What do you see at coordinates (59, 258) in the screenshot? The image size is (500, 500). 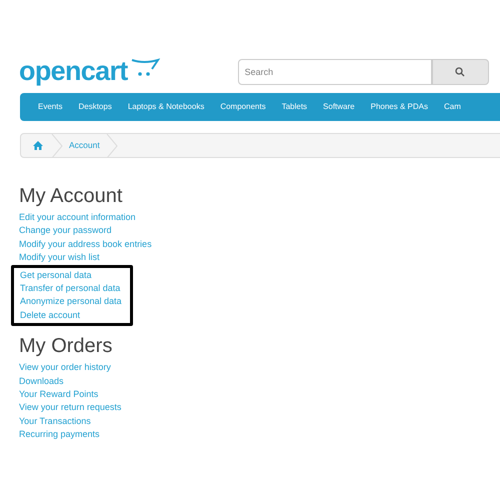 I see `menu-link: Modify your wish list` at bounding box center [59, 258].